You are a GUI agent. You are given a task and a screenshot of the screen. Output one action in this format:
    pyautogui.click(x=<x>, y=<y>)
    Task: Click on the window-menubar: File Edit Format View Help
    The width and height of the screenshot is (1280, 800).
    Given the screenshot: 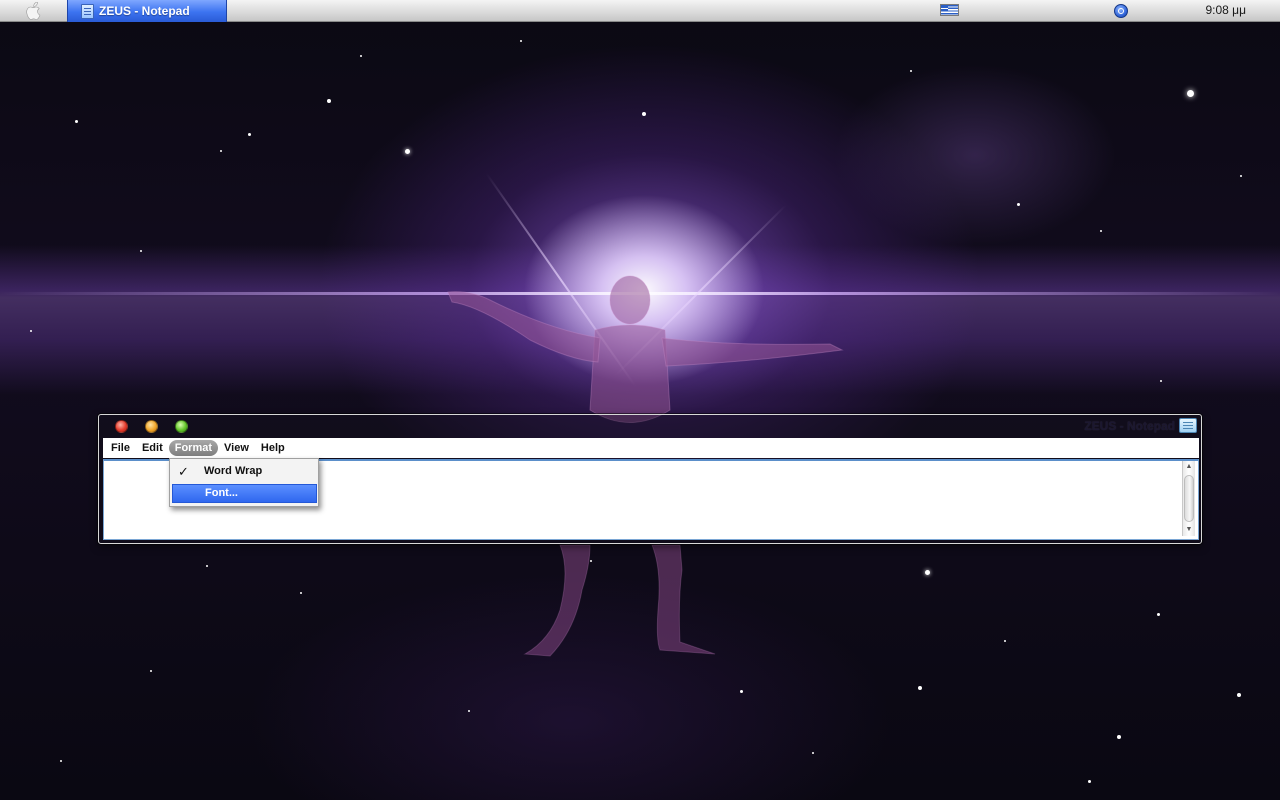 What is the action you would take?
    pyautogui.click(x=651, y=448)
    